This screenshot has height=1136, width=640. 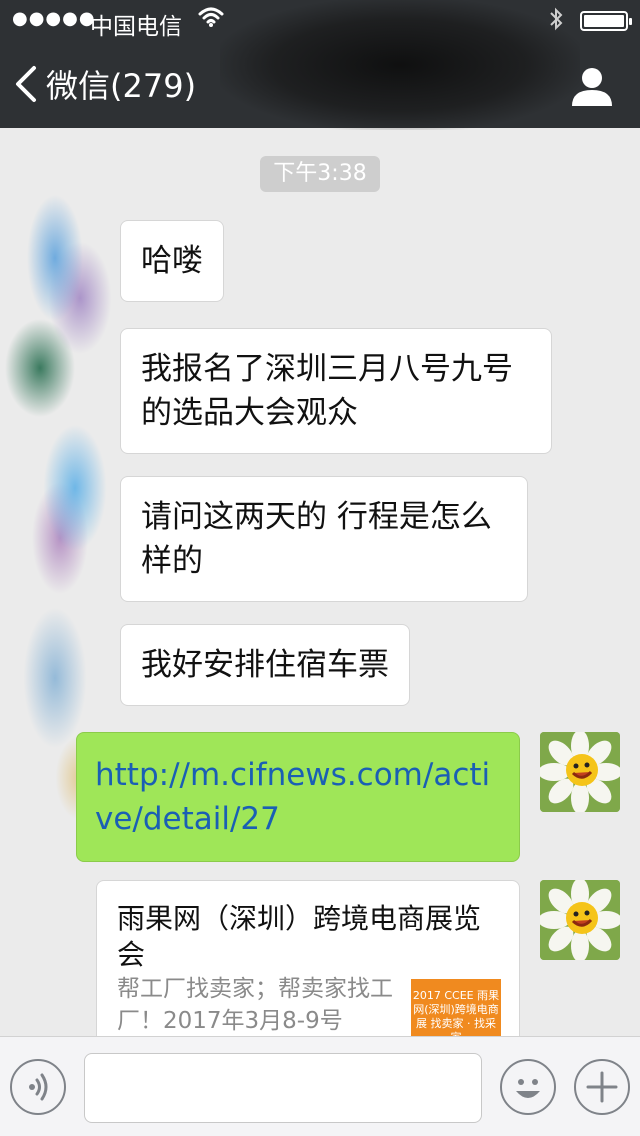 I want to click on status-bar: ●●●●● 中国电信, so click(x=320, y=20).